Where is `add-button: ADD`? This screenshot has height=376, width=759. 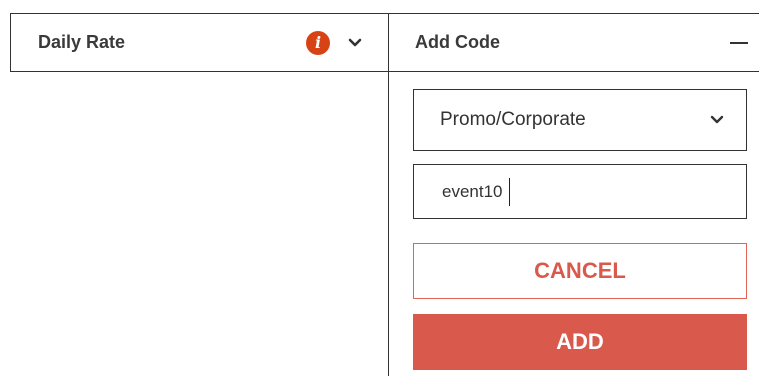
add-button: ADD is located at coordinates (580, 342).